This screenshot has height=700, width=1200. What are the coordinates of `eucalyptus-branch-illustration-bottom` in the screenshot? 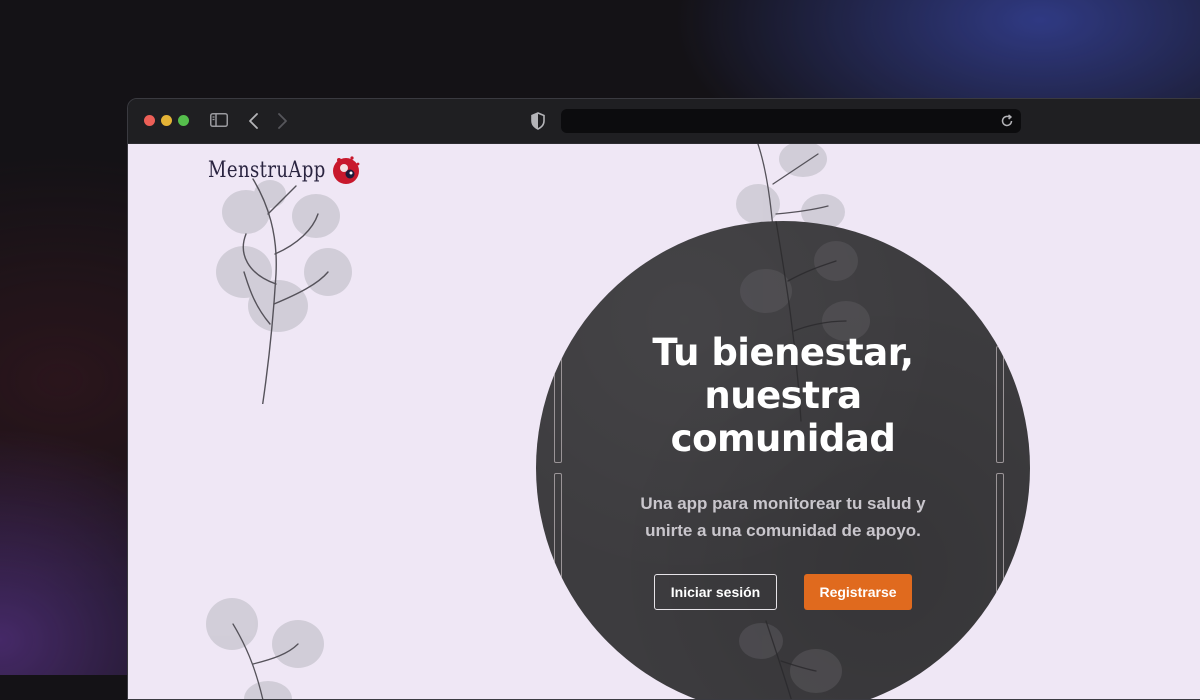 It's located at (265, 648).